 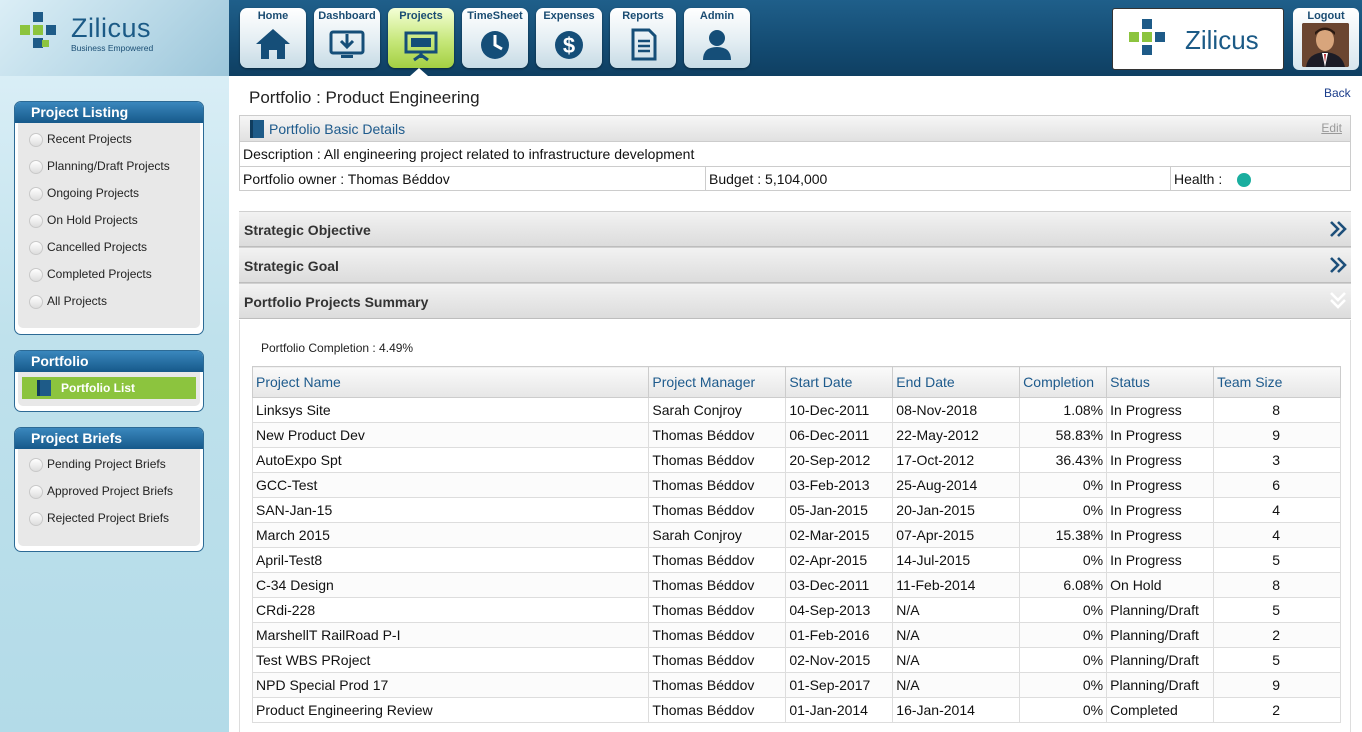 I want to click on sidebar-item-cancelled-projects: Cancelled Projects, so click(x=109, y=247).